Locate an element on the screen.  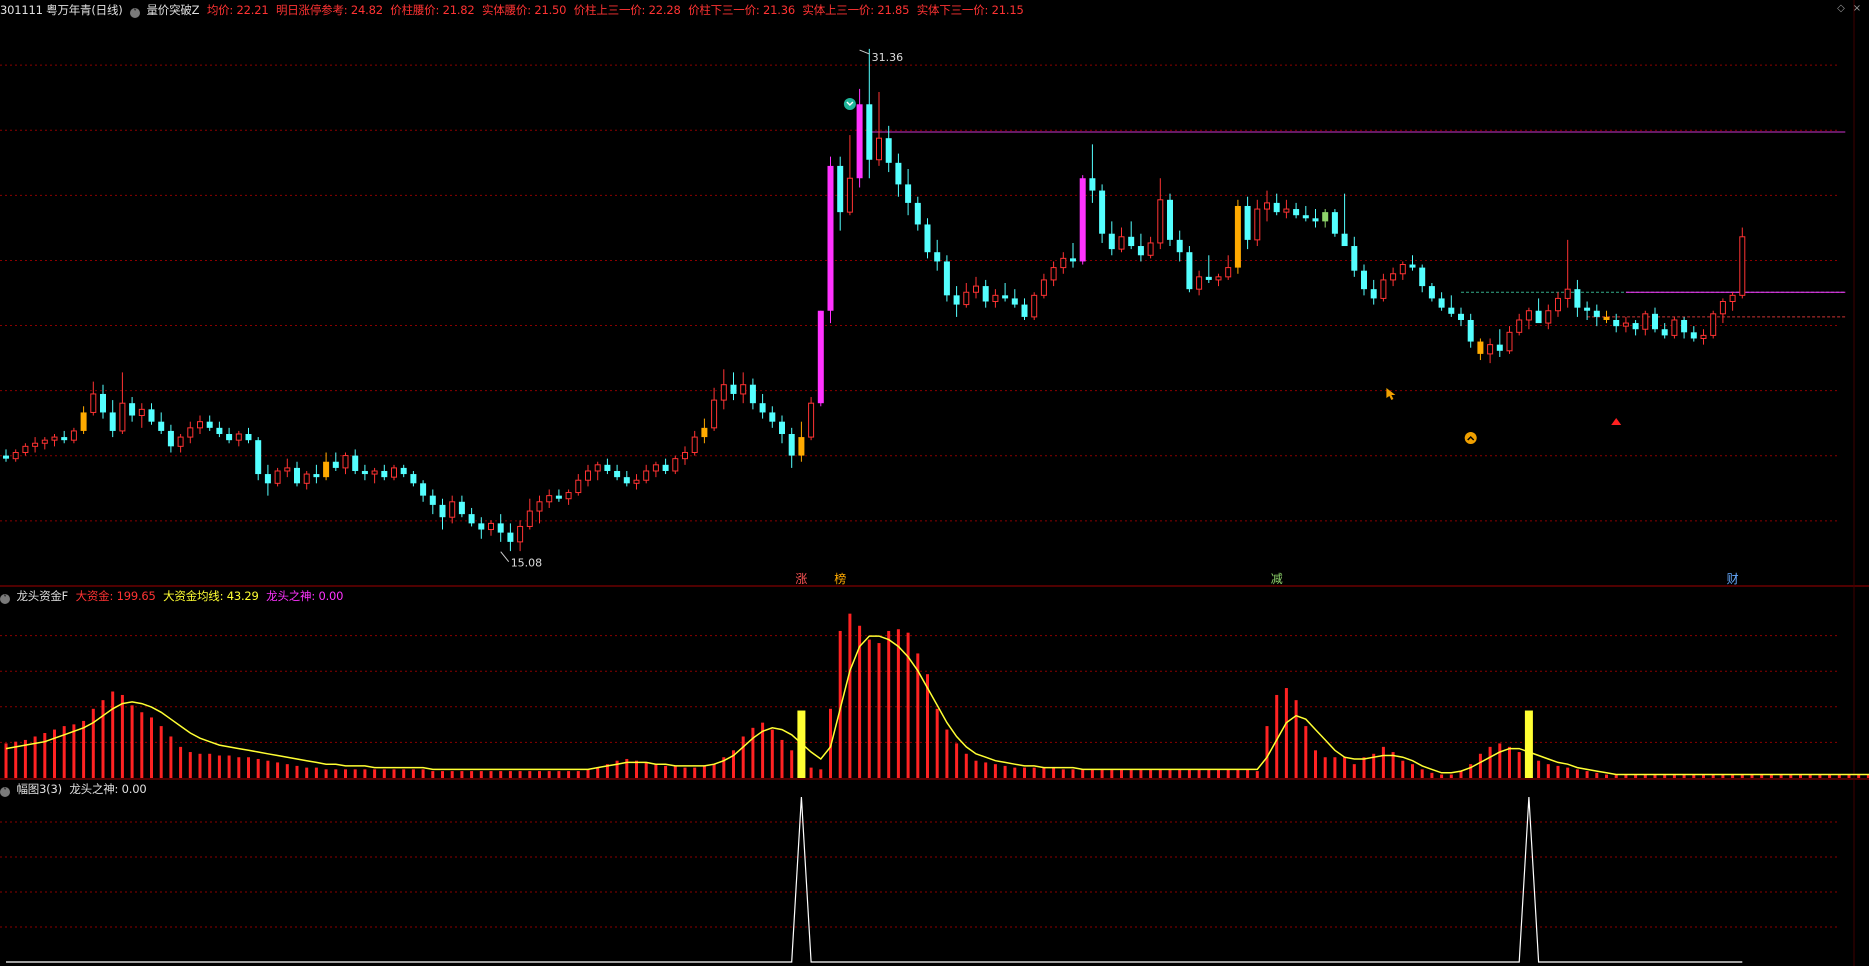
low-price-label: 15.08 is located at coordinates (527, 563).